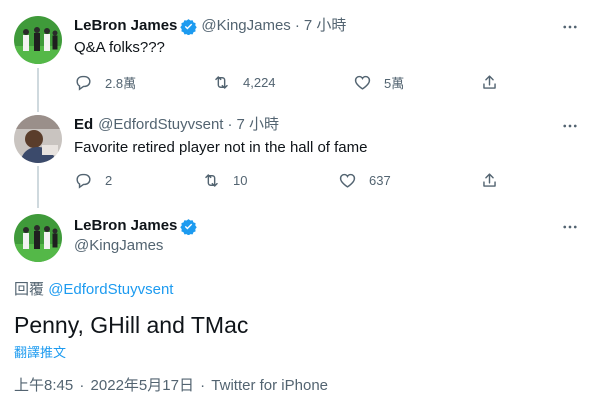 The height and width of the screenshot is (407, 595). I want to click on reply-button: 2, so click(93, 180).